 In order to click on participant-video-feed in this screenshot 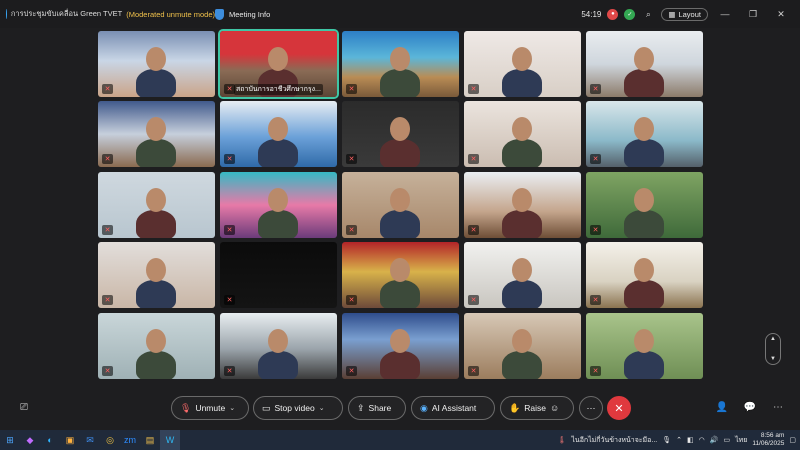, I will do `click(278, 275)`.